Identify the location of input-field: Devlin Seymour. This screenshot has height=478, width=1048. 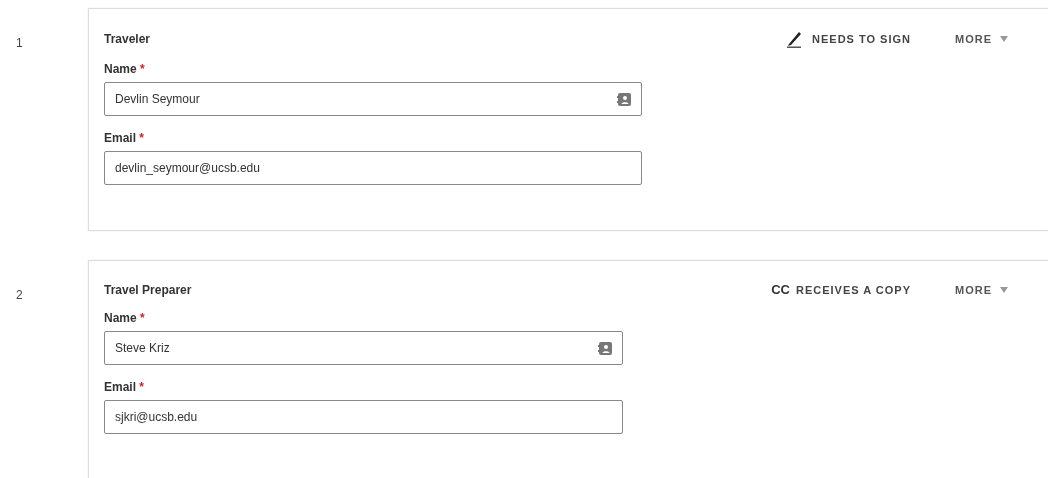
(373, 99).